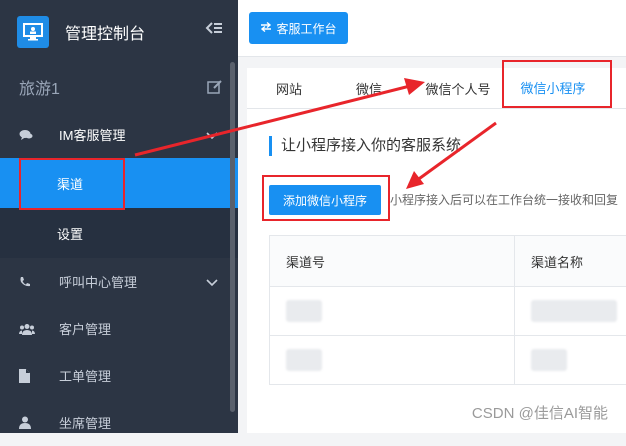 The width and height of the screenshot is (626, 446). Describe the element at coordinates (27, 375) in the screenshot. I see `document-icon` at that location.